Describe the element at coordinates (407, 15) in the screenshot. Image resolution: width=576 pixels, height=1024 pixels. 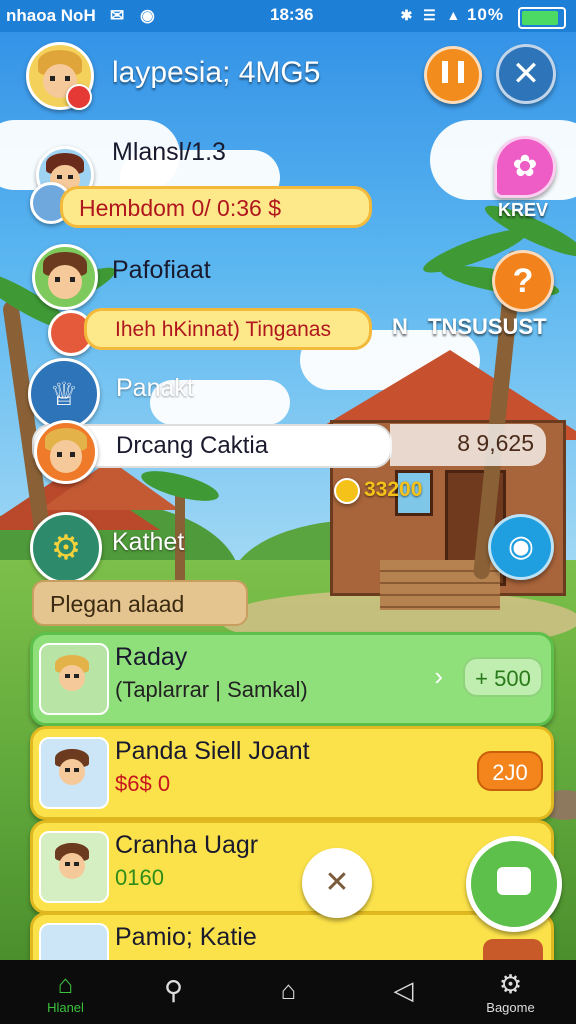
I see `bluetooth-icon: ✱` at that location.